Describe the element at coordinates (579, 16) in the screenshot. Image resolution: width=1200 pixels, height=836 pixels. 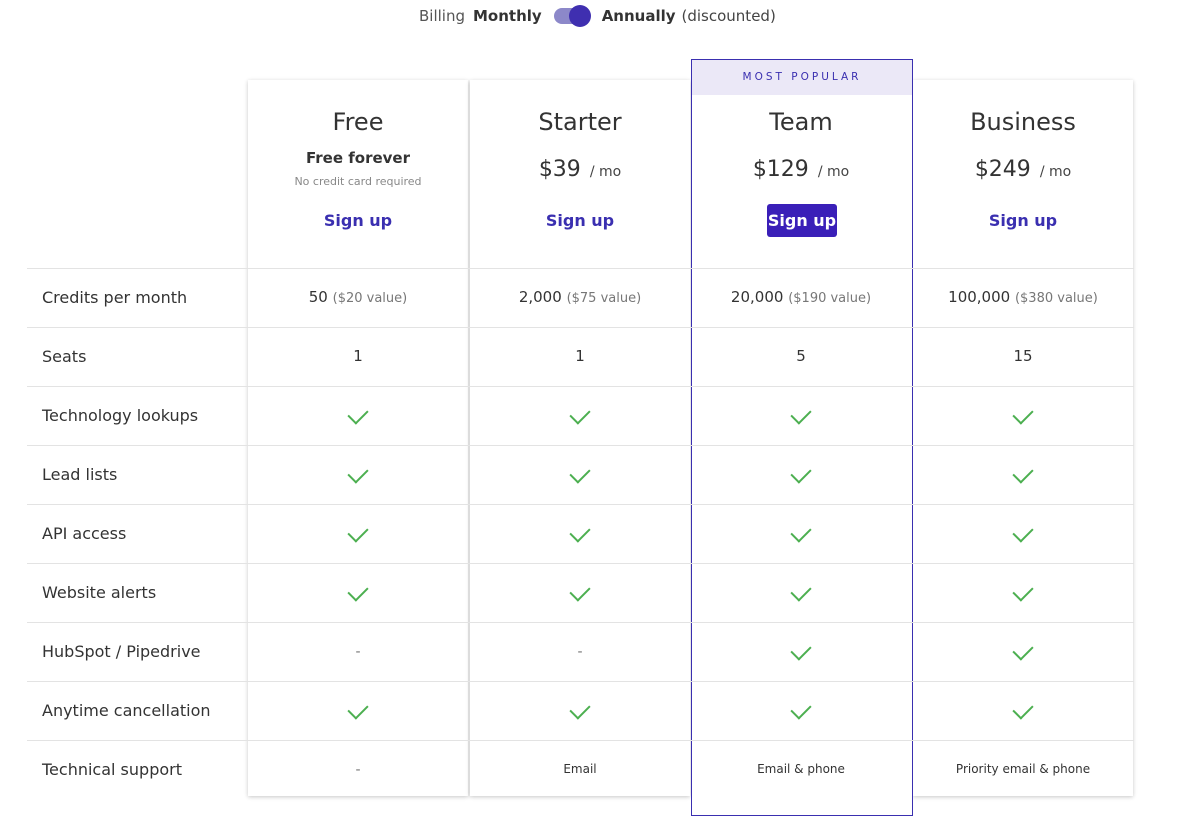
I see `toggle-knob` at that location.